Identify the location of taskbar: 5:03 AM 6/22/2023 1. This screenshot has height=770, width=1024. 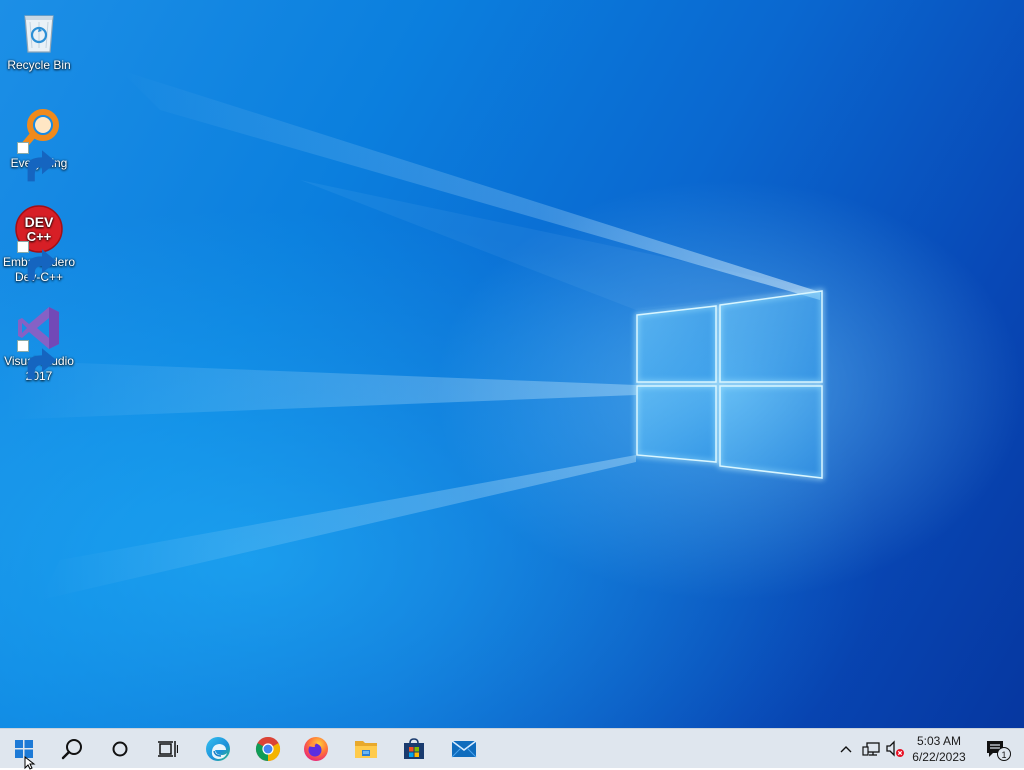
(512, 748).